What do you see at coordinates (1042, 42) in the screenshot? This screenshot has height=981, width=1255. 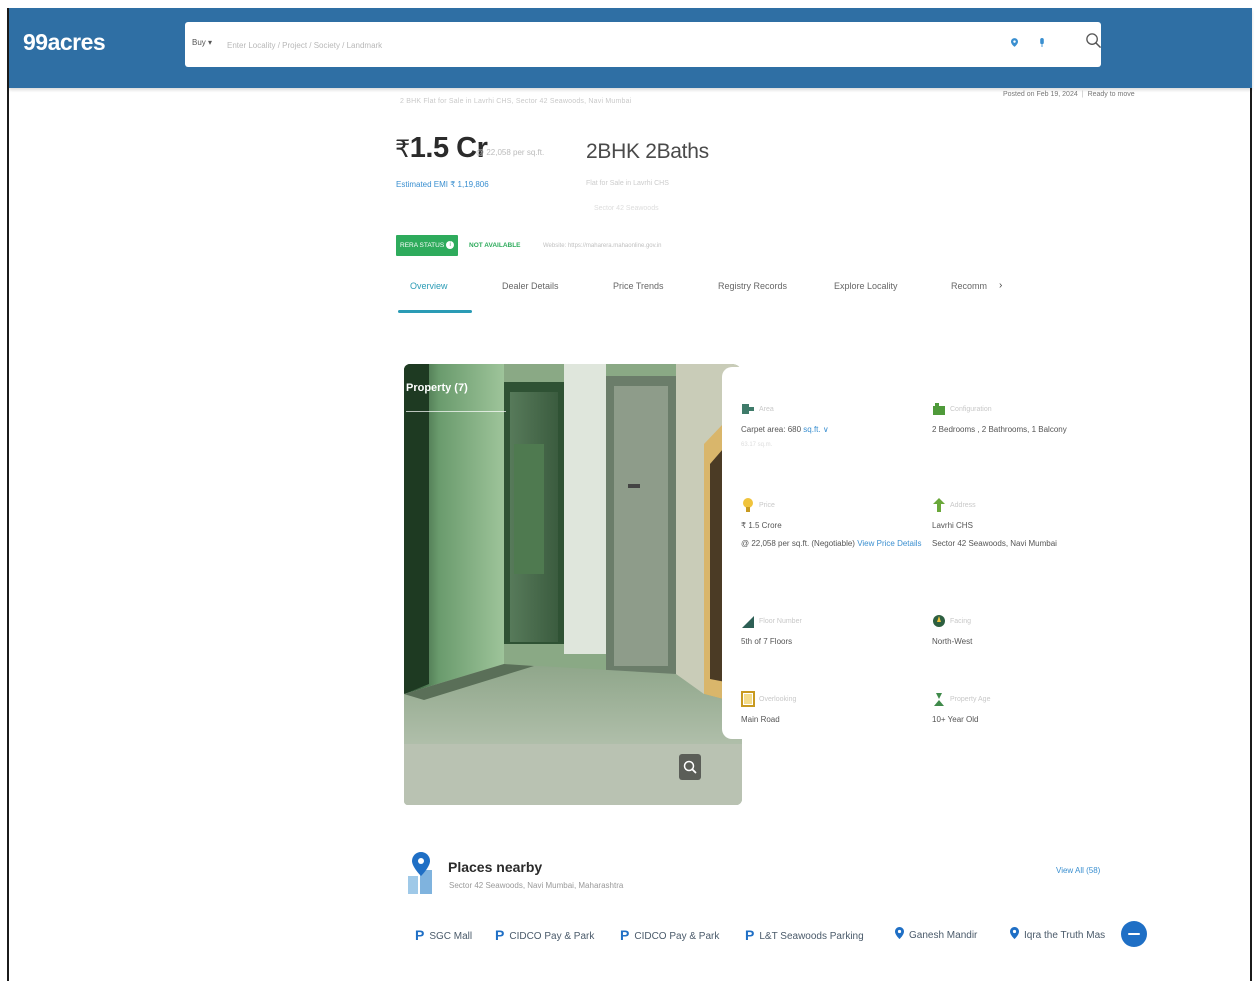 I see `mic-icon` at bounding box center [1042, 42].